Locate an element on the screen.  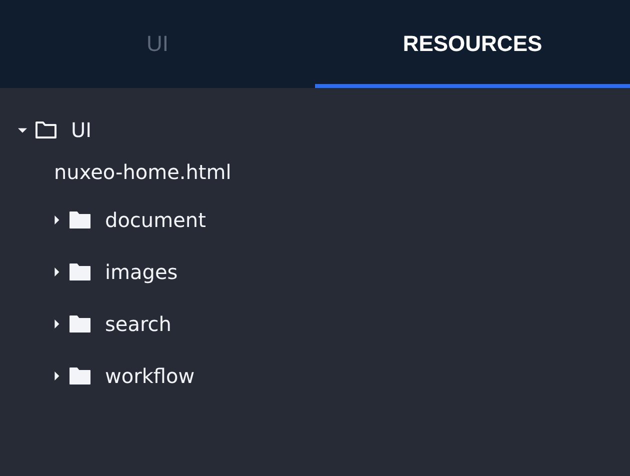
folder-name: document is located at coordinates (155, 220).